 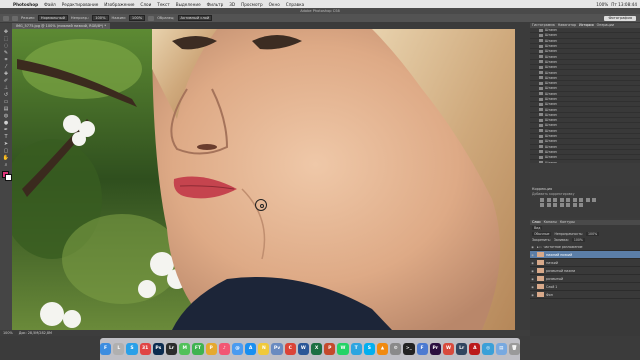 What do you see at coordinates (158, 349) in the screenshot?
I see `photoshop-dock-icon: Ps` at bounding box center [158, 349].